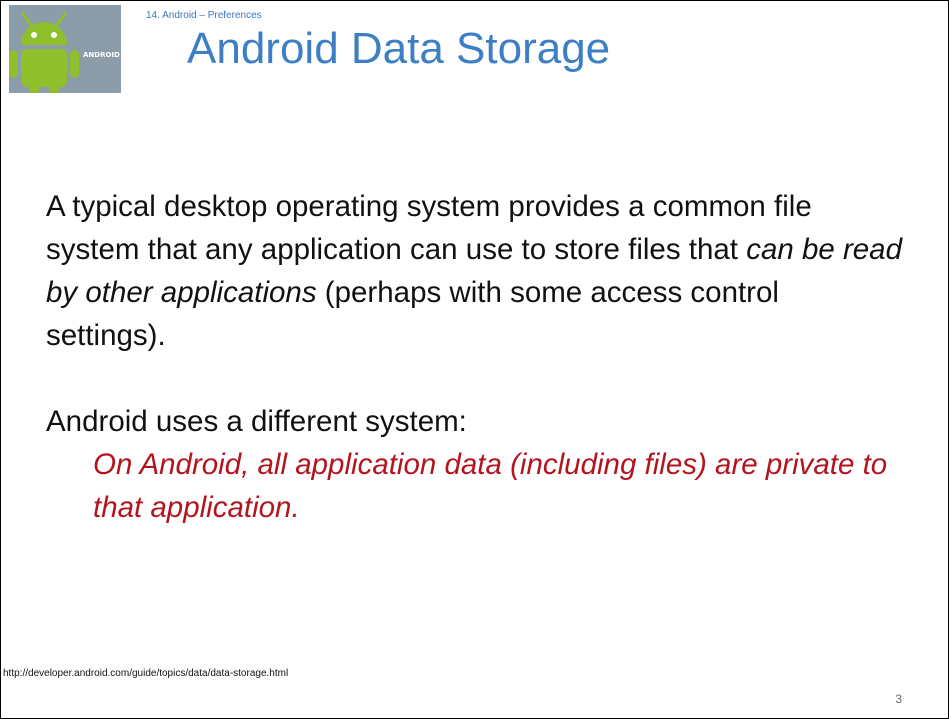 Image resolution: width=949 pixels, height=719 pixels. What do you see at coordinates (204, 15) in the screenshot?
I see `section-label: 14. Android – Preferences` at bounding box center [204, 15].